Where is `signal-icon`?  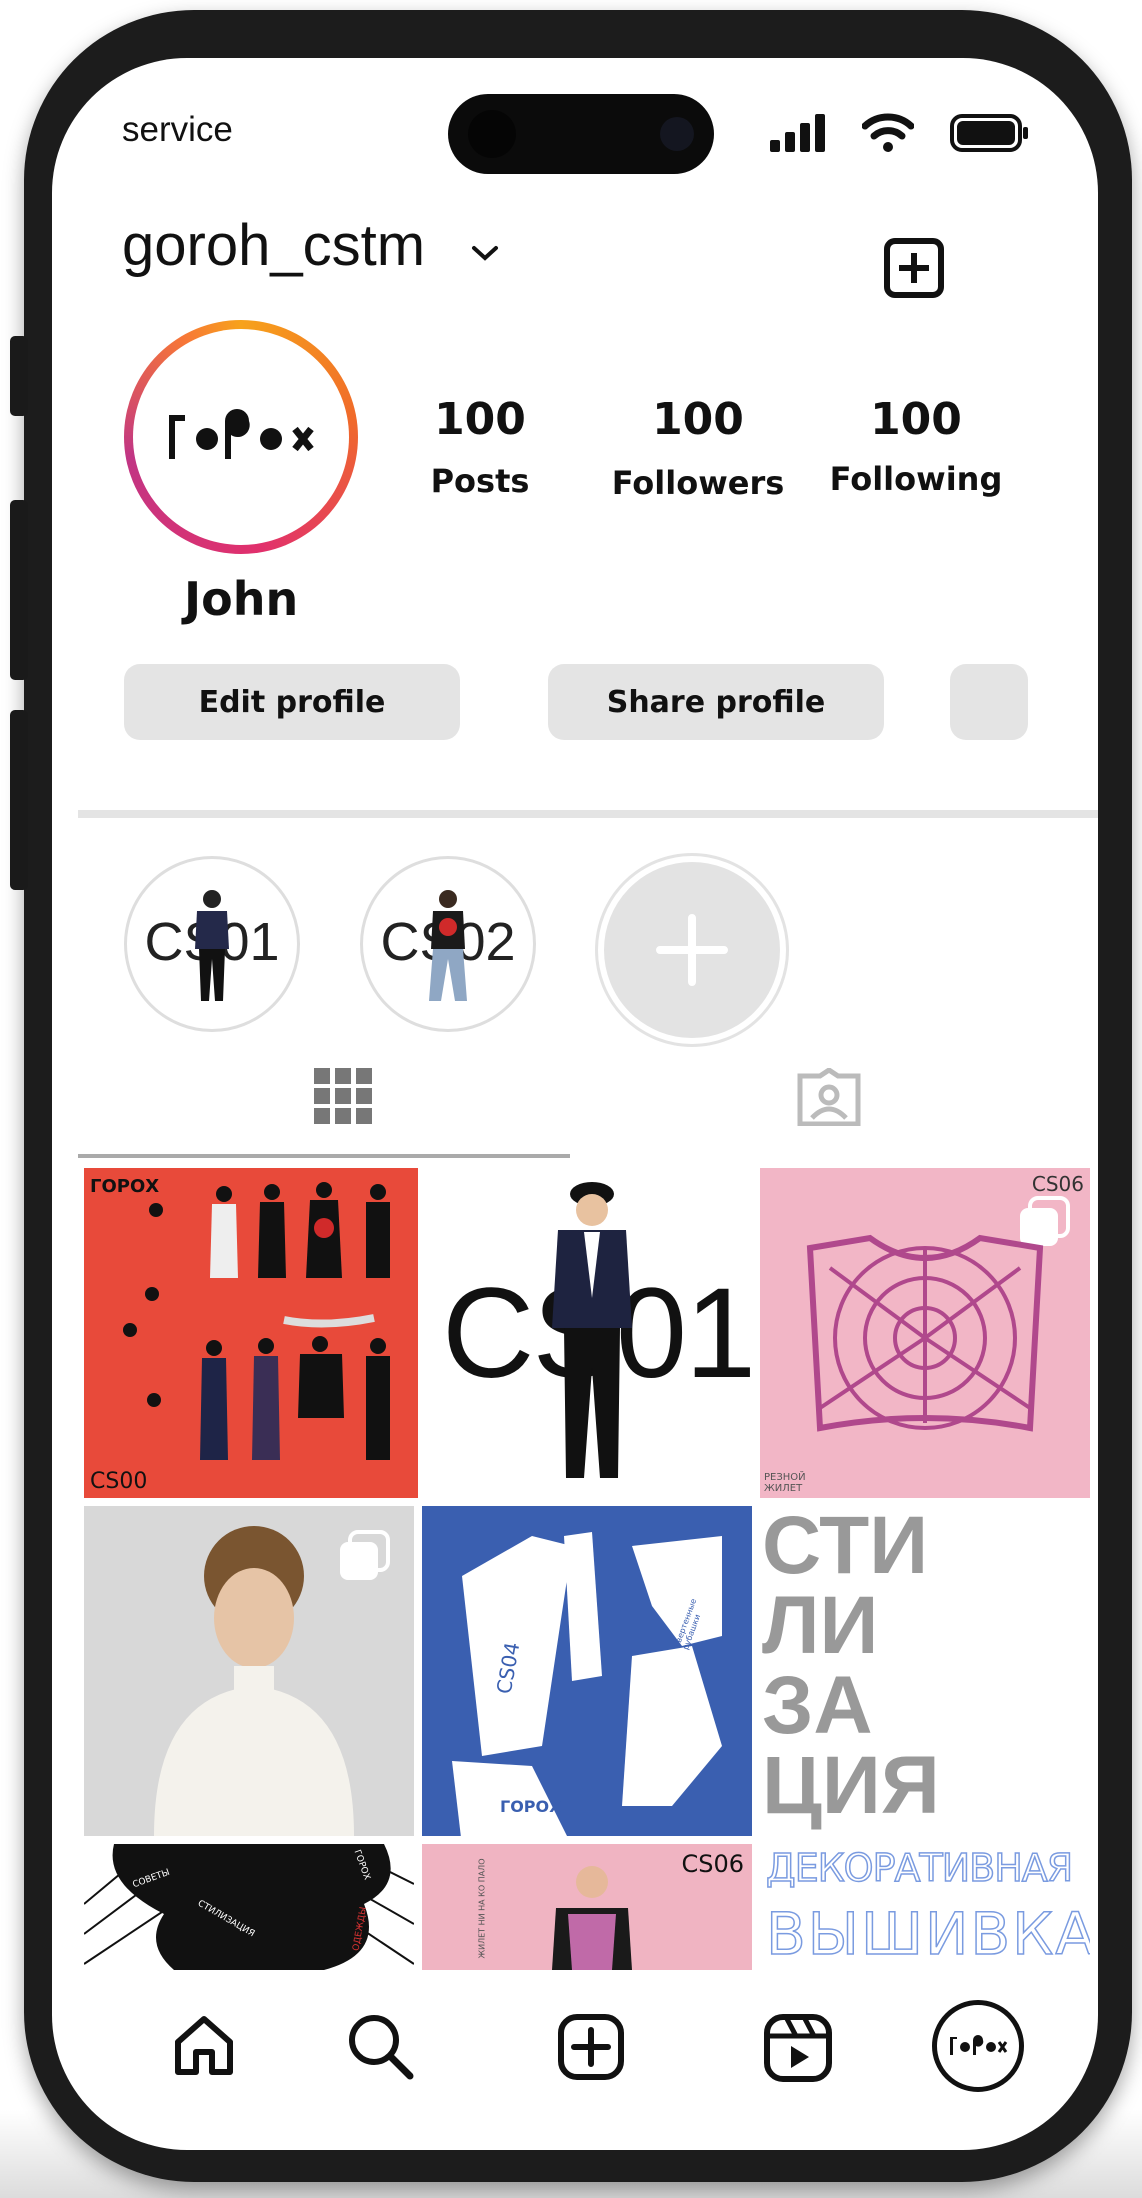
signal-icon is located at coordinates (797, 133).